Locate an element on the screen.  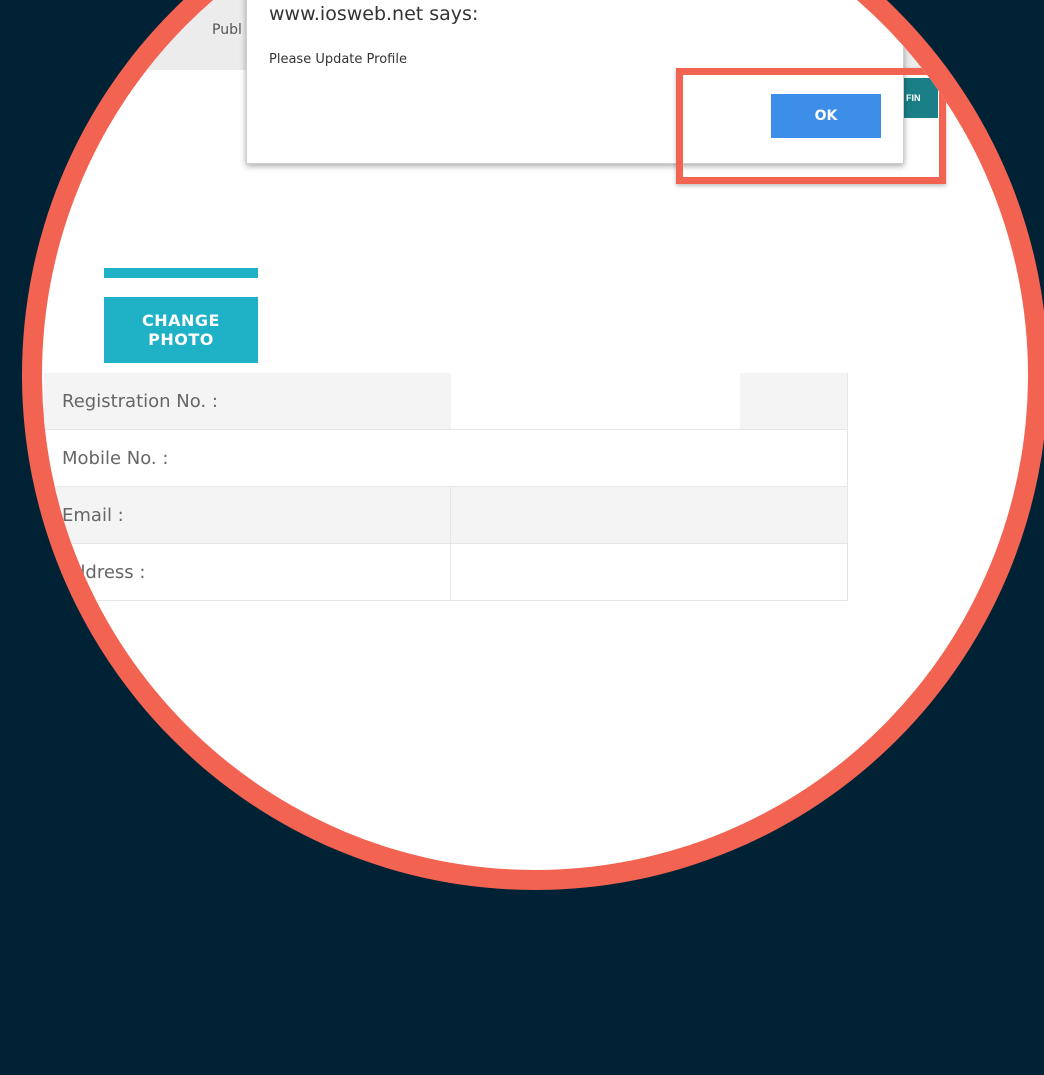
table-row: Mobile No. : is located at coordinates (446, 458).